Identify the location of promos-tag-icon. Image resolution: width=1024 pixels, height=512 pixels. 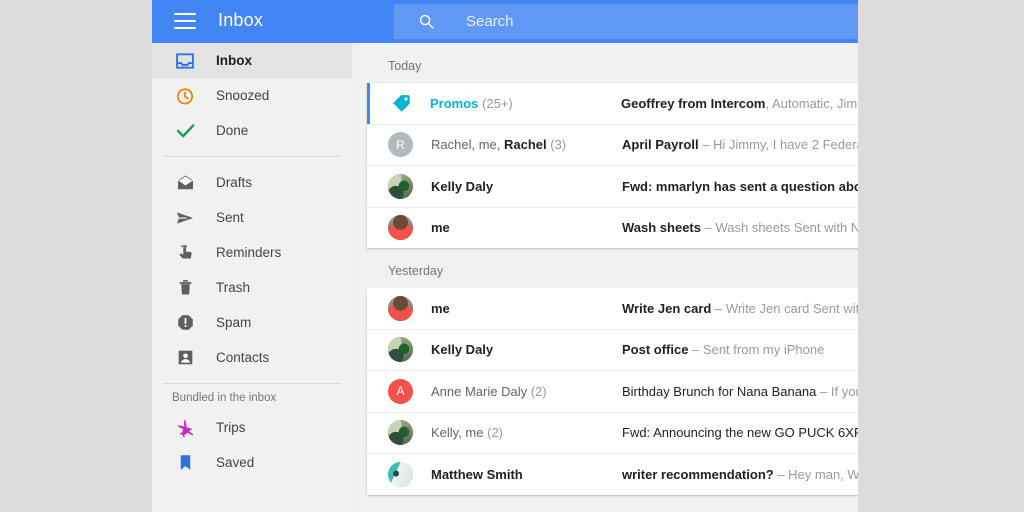
(401, 103).